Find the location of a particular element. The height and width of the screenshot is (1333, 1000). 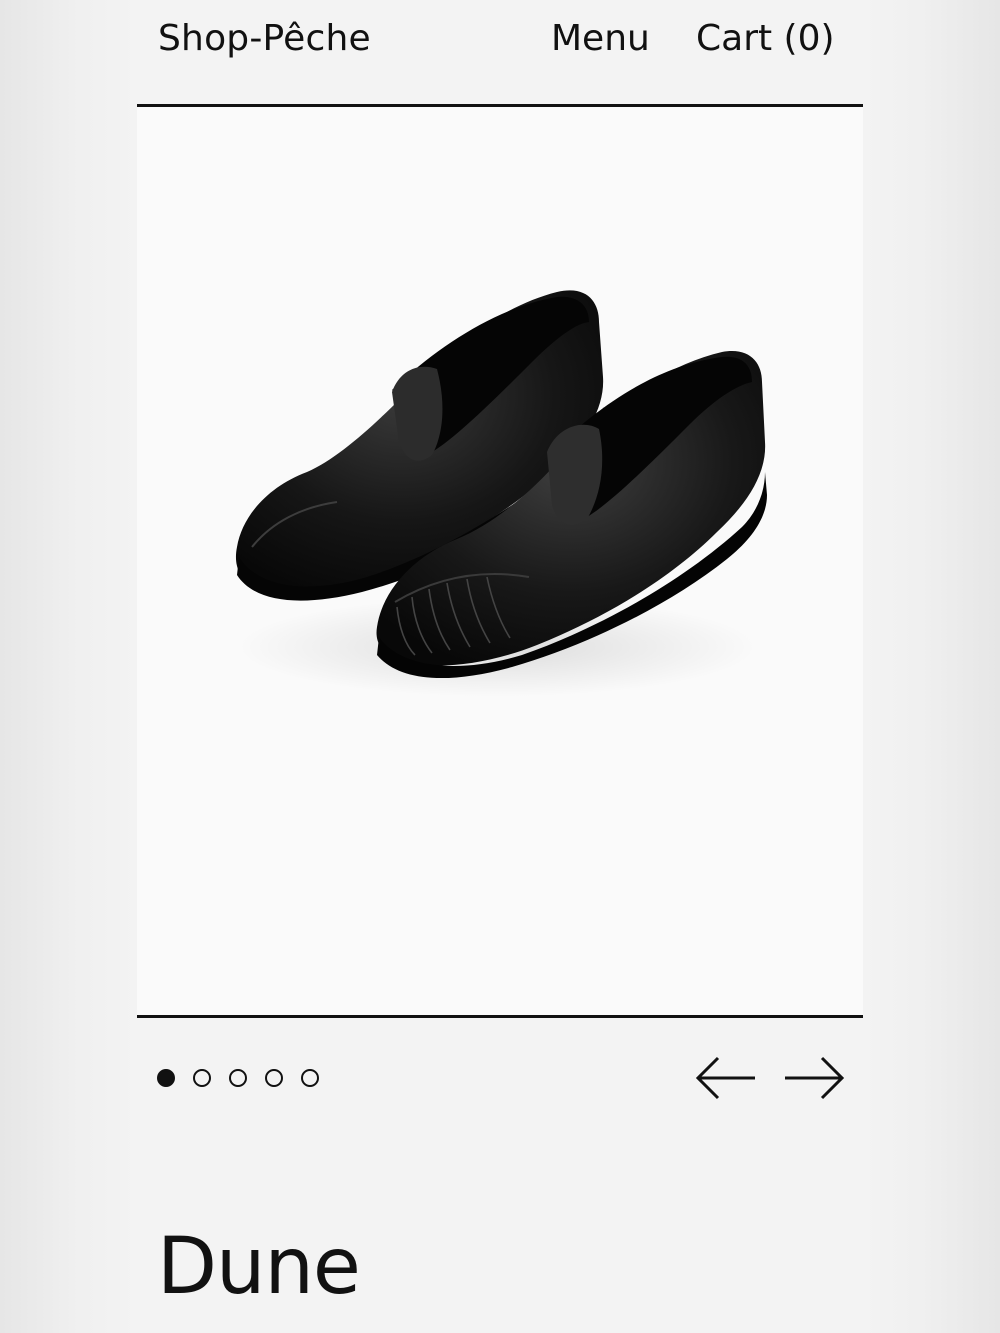

arrow-left-icon is located at coordinates (726, 1078).